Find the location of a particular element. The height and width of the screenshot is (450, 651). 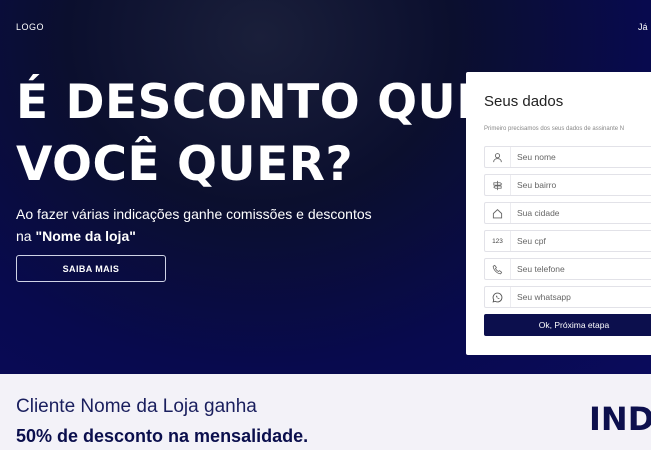

cpf-input is located at coordinates (581, 241).